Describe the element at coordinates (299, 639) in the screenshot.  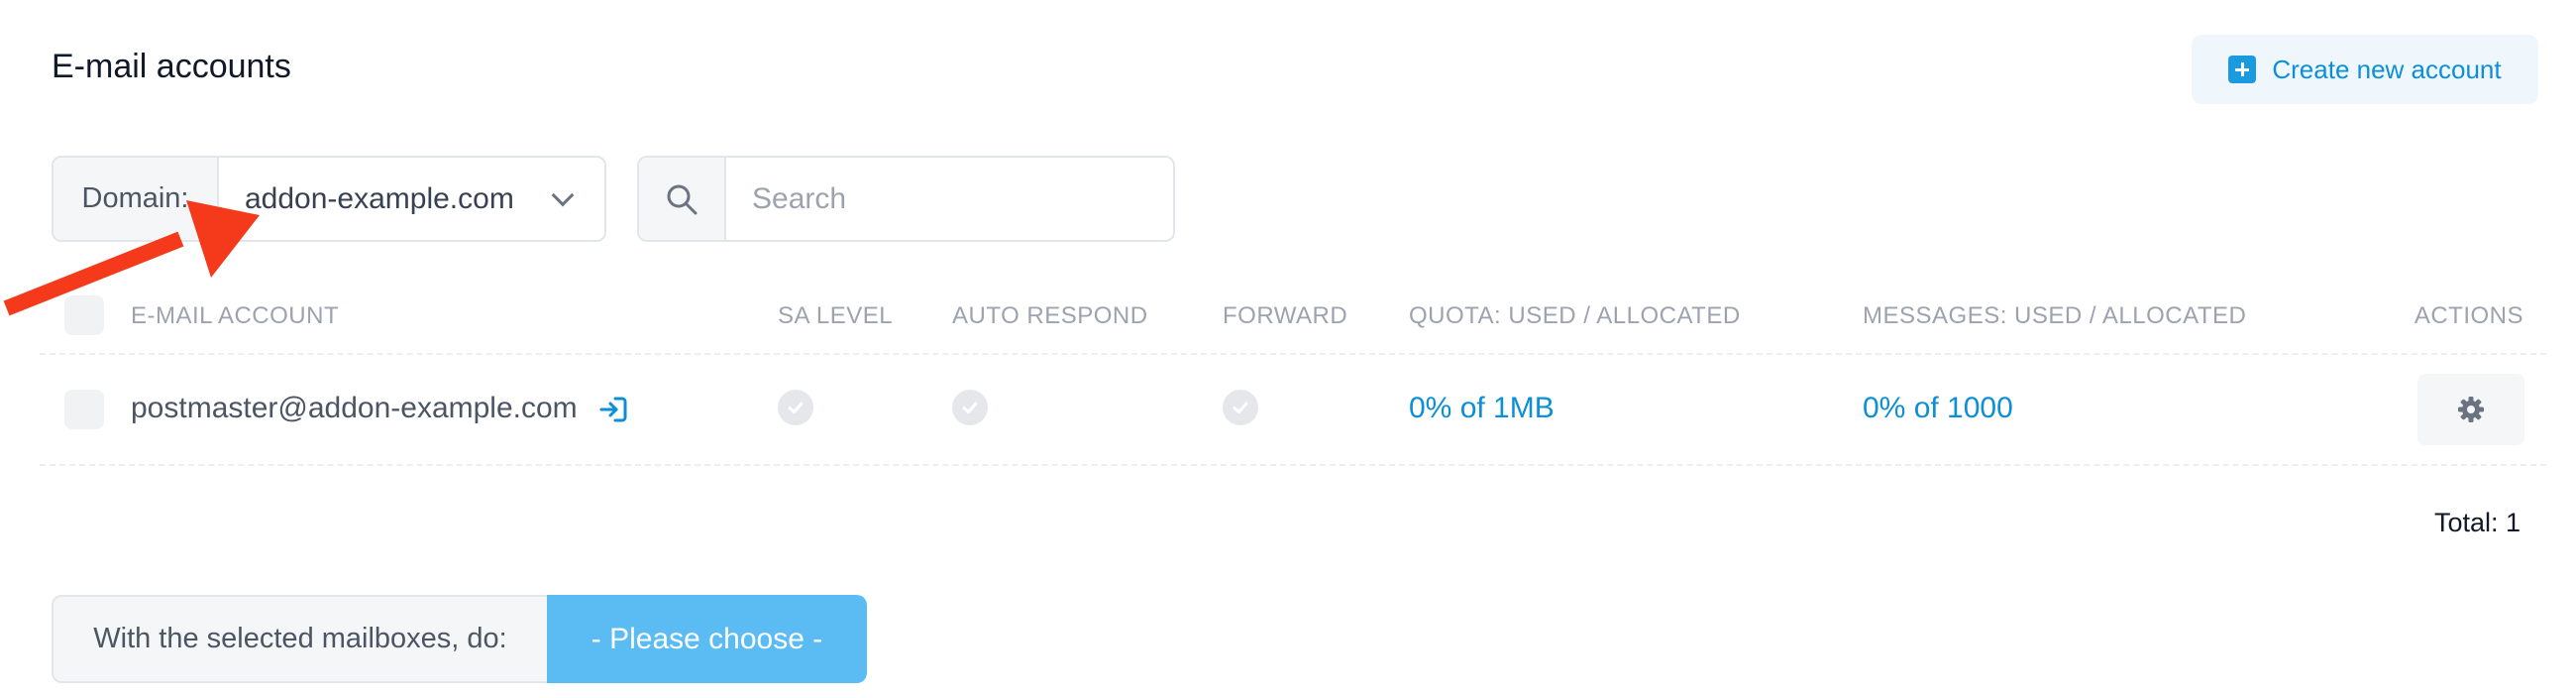
I see `bulk-action-label: With the selected mailboxes, do:` at that location.